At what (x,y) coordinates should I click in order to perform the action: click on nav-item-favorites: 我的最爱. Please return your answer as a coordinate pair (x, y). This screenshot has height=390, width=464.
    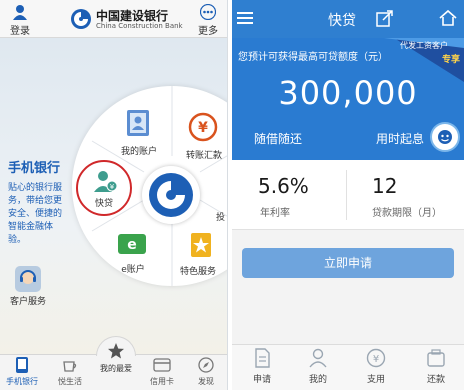
    Looking at the image, I should click on (116, 365).